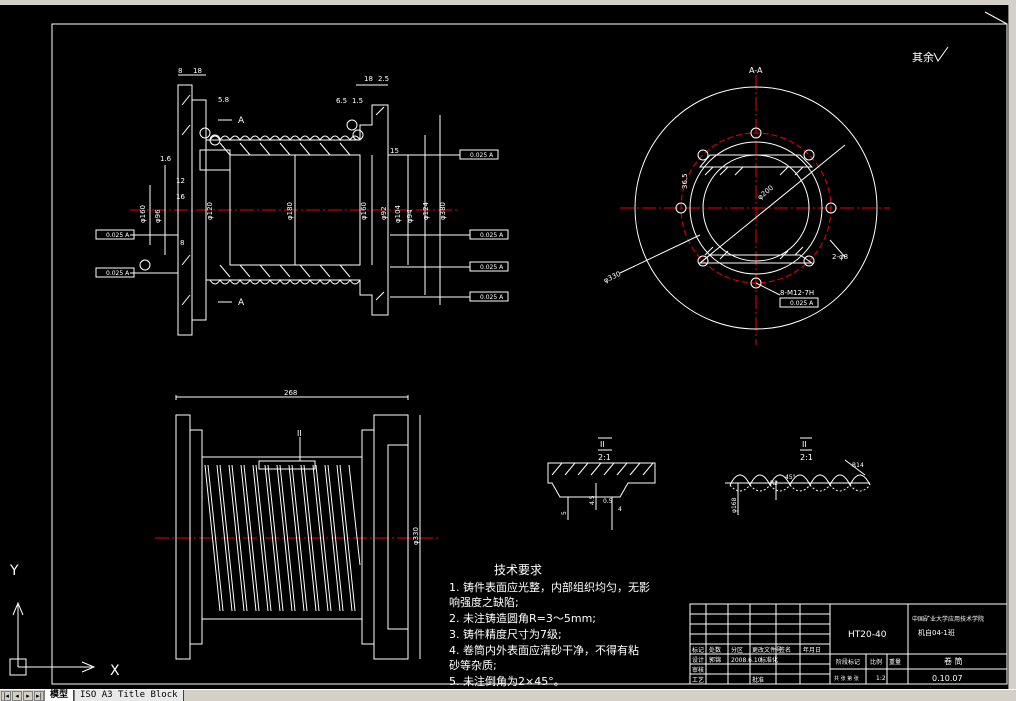 This screenshot has width=1016, height=701. Describe the element at coordinates (6, 695) in the screenshot. I see `first-tab-button: |◂` at that location.